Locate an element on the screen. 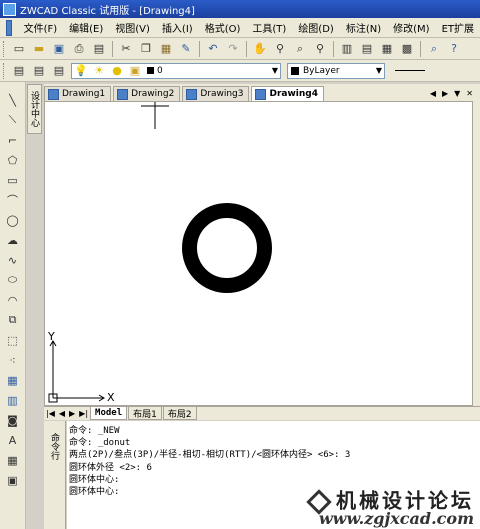  menu-tools: 工具(T) is located at coordinates (269, 27).